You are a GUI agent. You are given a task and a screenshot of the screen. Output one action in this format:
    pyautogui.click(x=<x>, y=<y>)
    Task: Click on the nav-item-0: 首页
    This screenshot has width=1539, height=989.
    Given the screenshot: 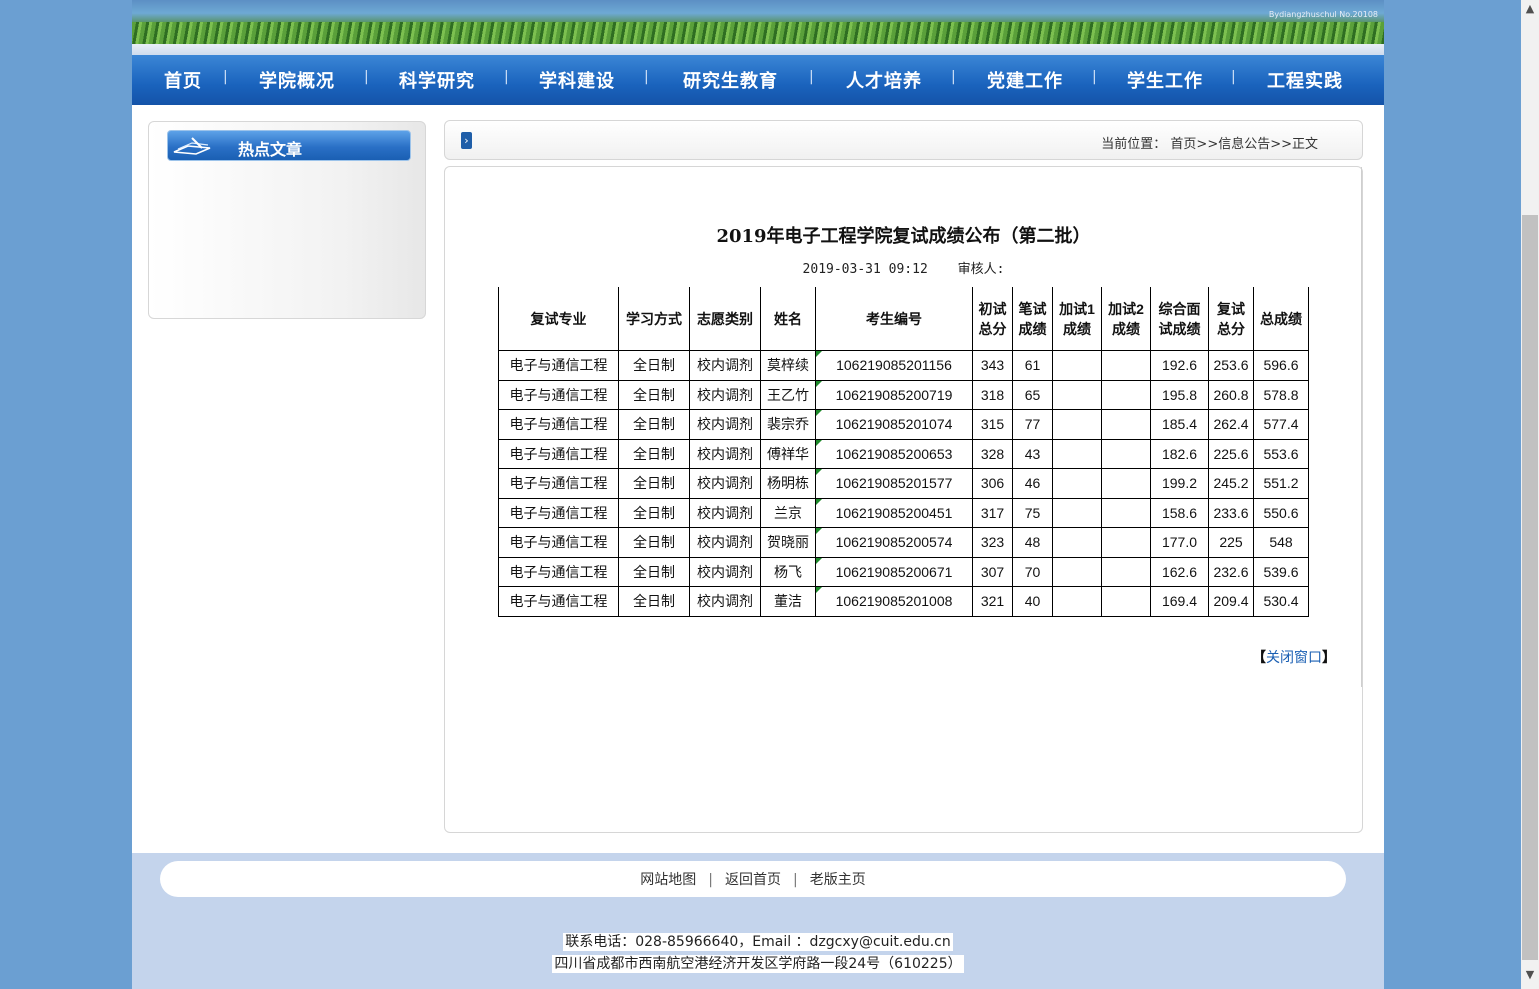 What is the action you would take?
    pyautogui.click(x=183, y=80)
    